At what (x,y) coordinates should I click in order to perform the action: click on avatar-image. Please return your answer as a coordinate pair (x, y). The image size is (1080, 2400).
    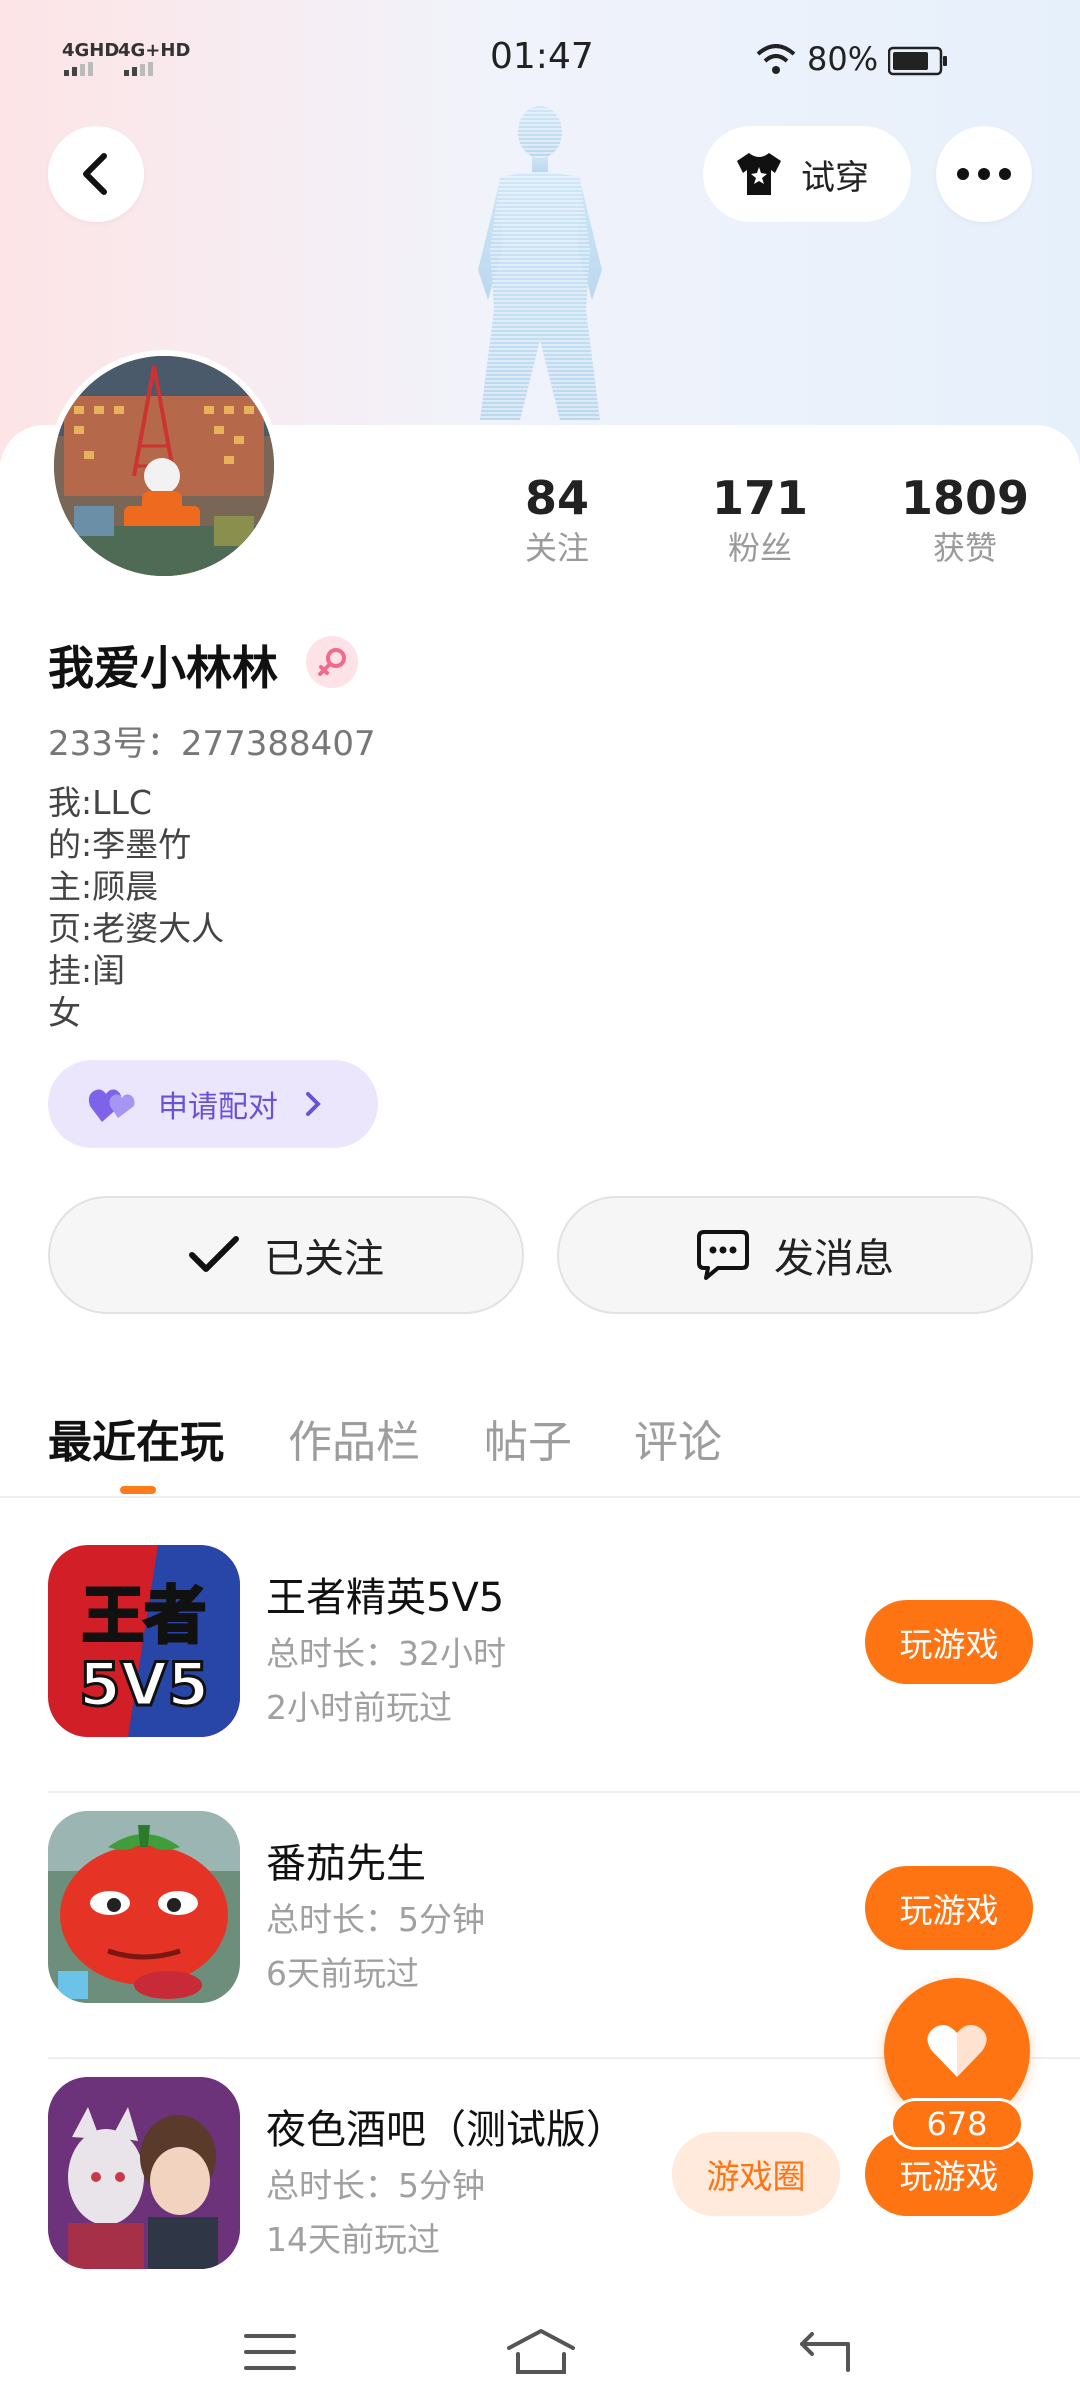
    Looking at the image, I should click on (164, 466).